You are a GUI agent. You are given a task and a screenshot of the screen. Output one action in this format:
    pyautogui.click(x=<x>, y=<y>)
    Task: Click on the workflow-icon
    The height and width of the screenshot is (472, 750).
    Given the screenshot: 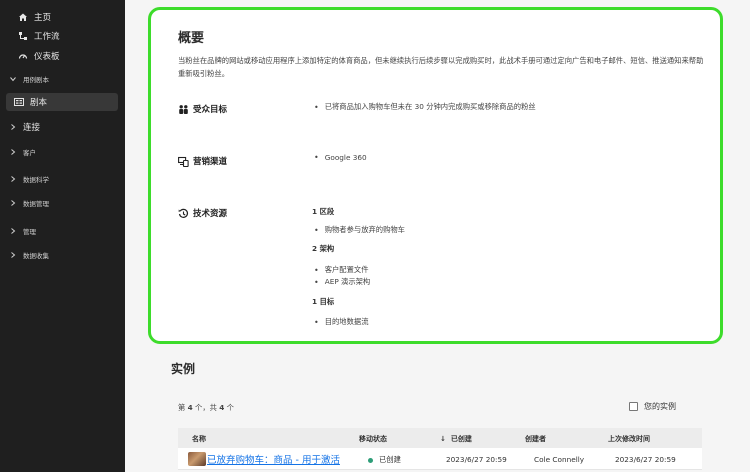 What is the action you would take?
    pyautogui.click(x=23, y=36)
    